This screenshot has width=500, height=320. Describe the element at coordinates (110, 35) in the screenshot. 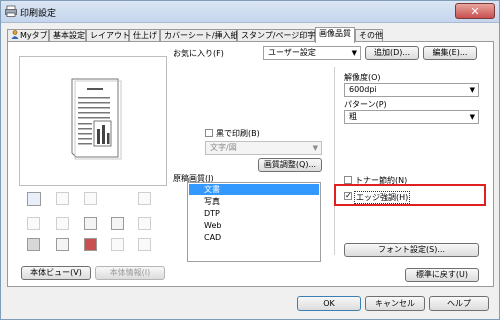

I see `tab-layout-label: レイアウト` at that location.